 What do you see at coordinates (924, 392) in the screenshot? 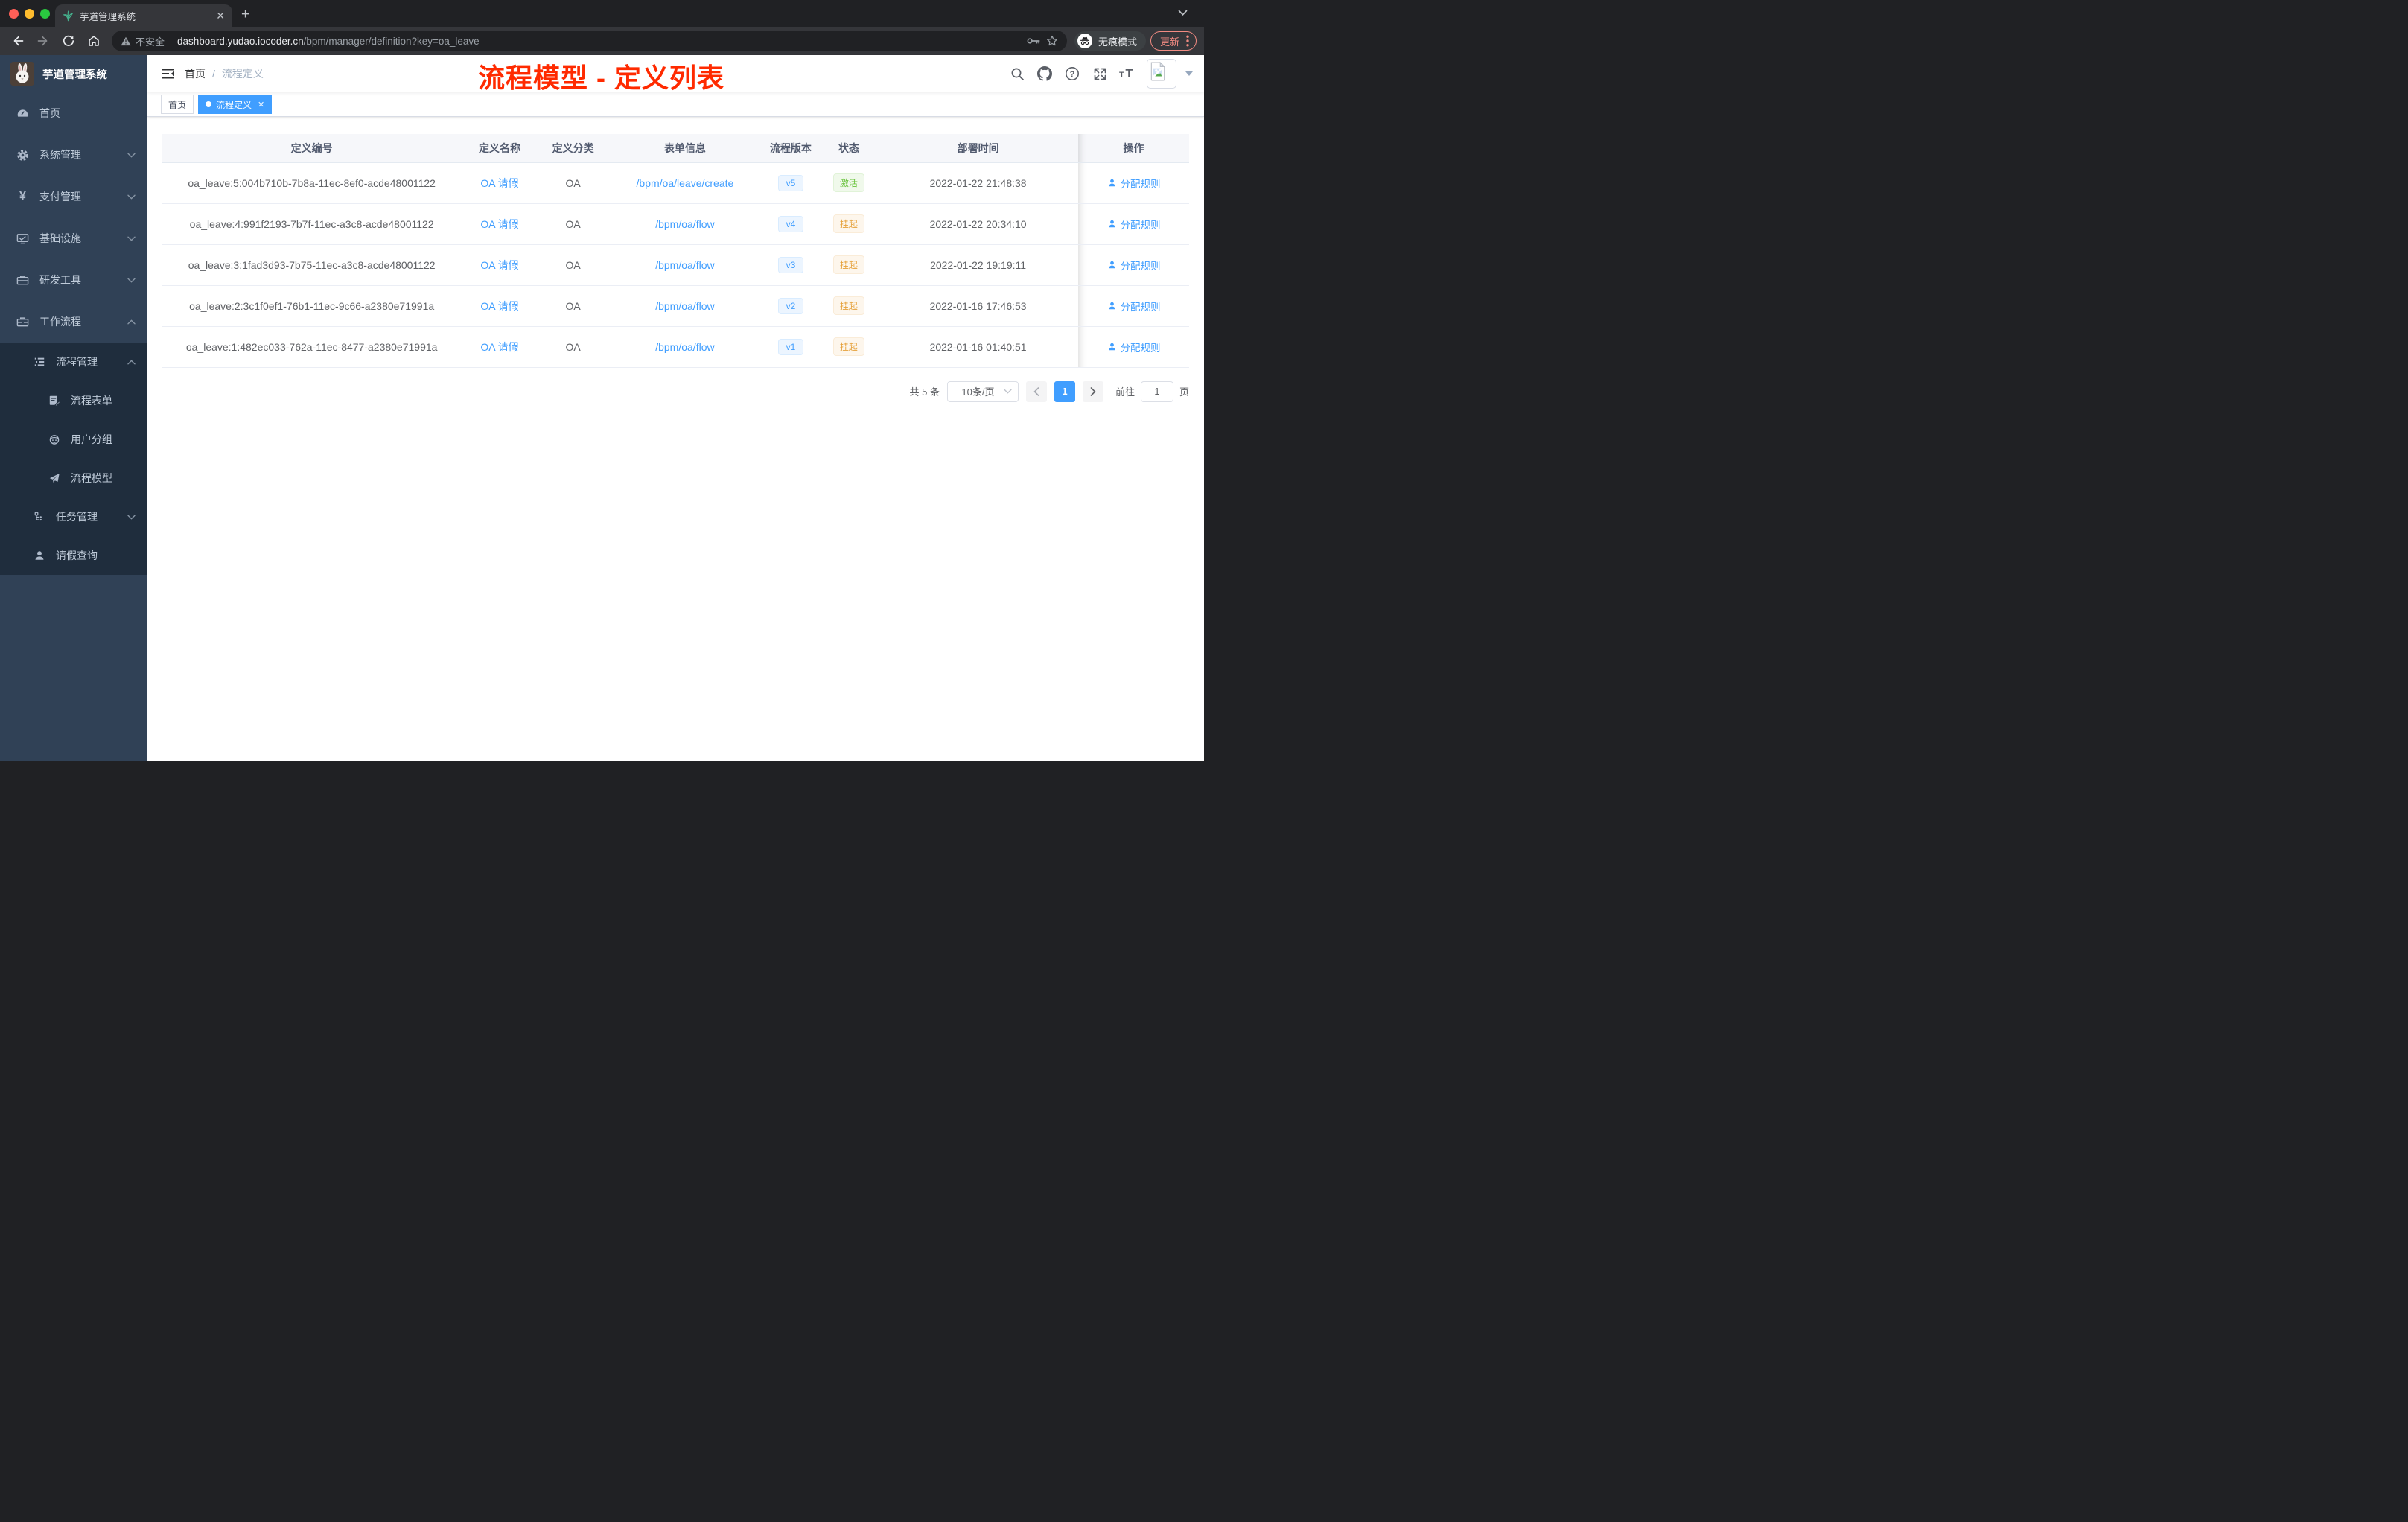
I see `pagination-total: 共 5 条` at bounding box center [924, 392].